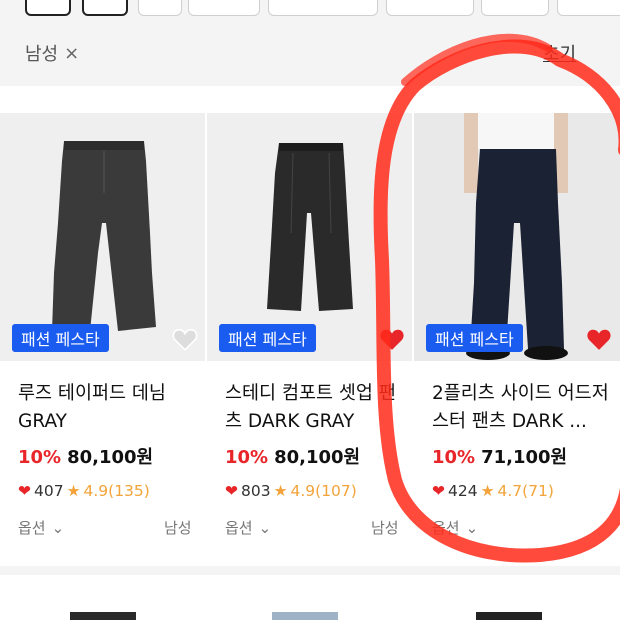 This screenshot has height=635, width=620. What do you see at coordinates (323, 491) in the screenshot?
I see `rating: 4.9(107)` at bounding box center [323, 491].